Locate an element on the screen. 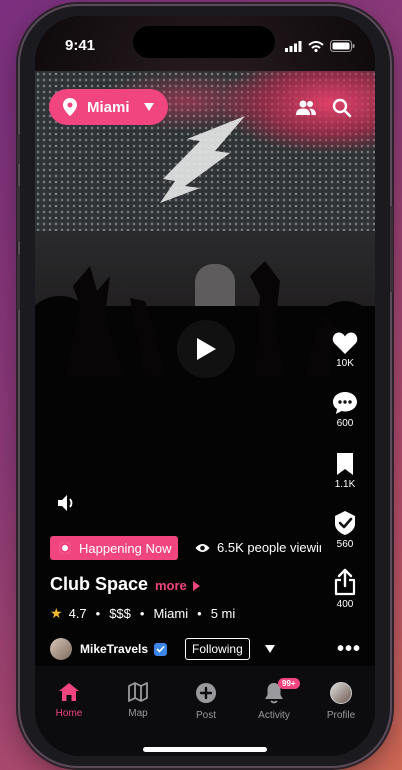  happening-now-badge: Happening Now is located at coordinates (114, 548).